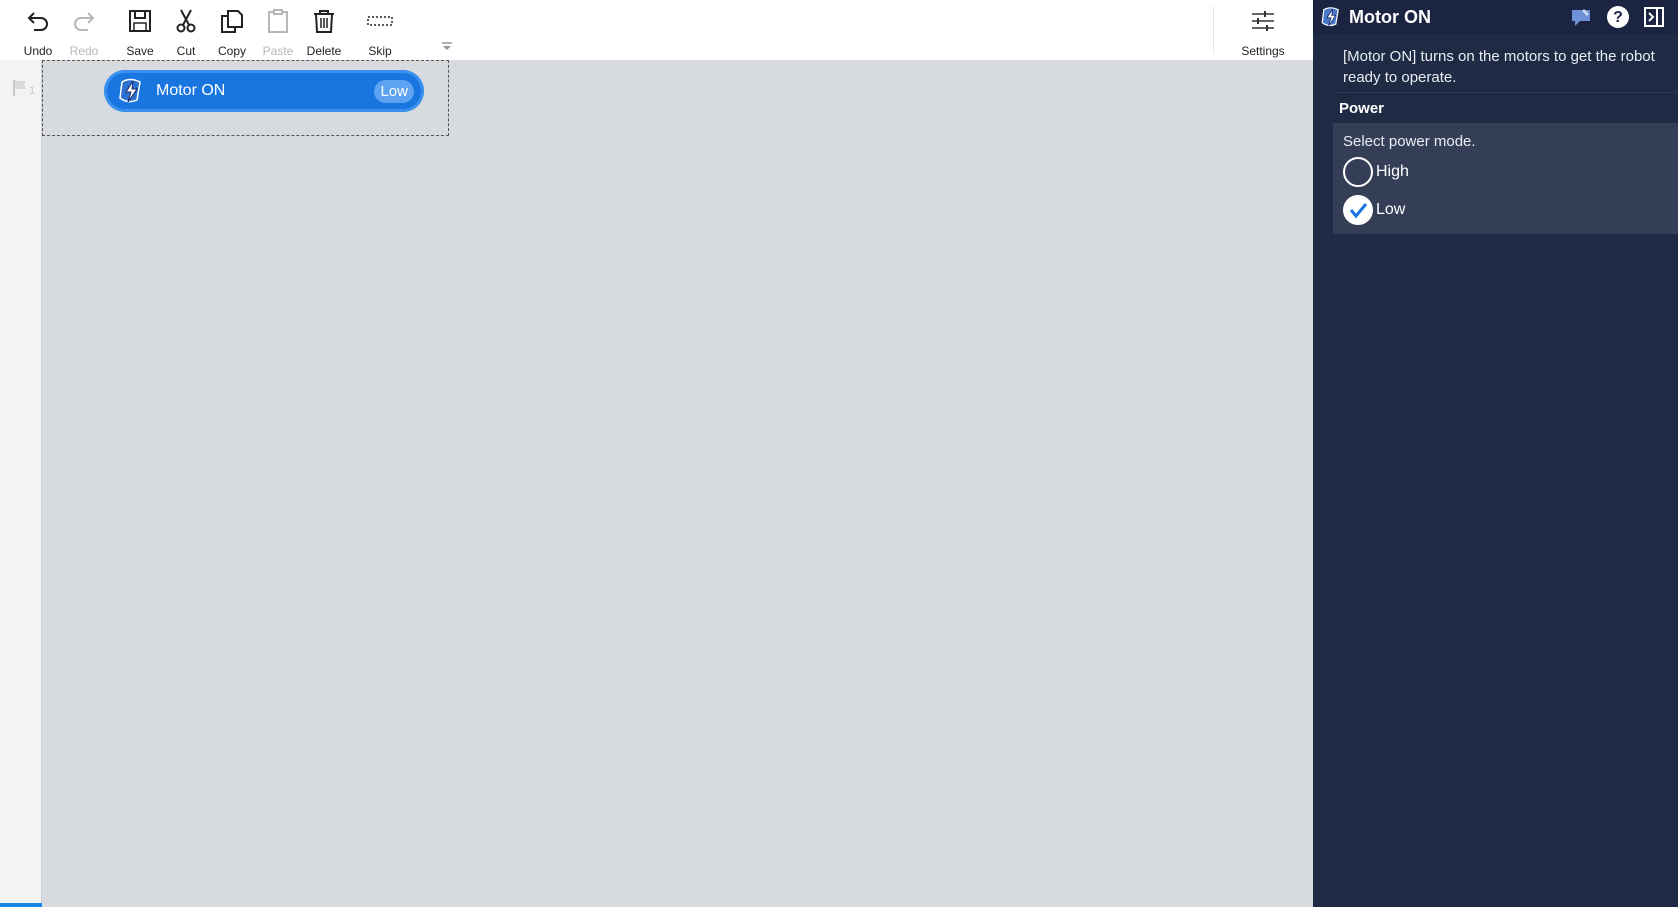  What do you see at coordinates (278, 51) in the screenshot?
I see `paste-label: Paste` at bounding box center [278, 51].